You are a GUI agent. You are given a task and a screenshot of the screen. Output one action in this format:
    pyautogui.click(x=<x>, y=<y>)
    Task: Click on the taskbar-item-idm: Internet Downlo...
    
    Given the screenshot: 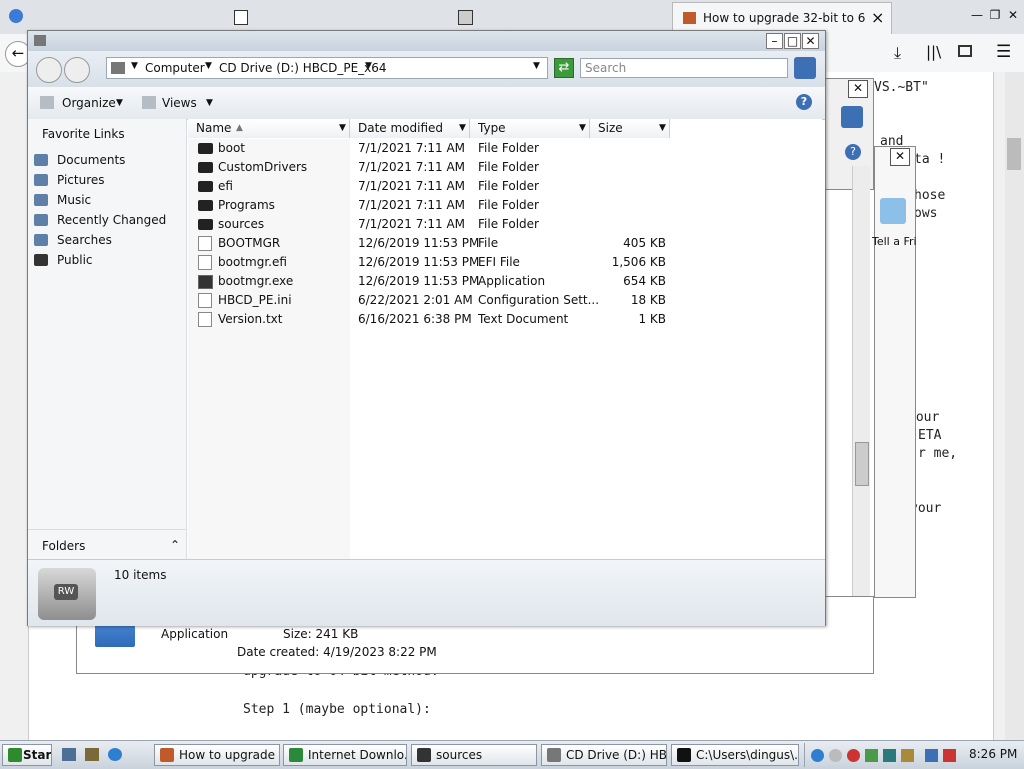 What is the action you would take?
    pyautogui.click(x=345, y=755)
    